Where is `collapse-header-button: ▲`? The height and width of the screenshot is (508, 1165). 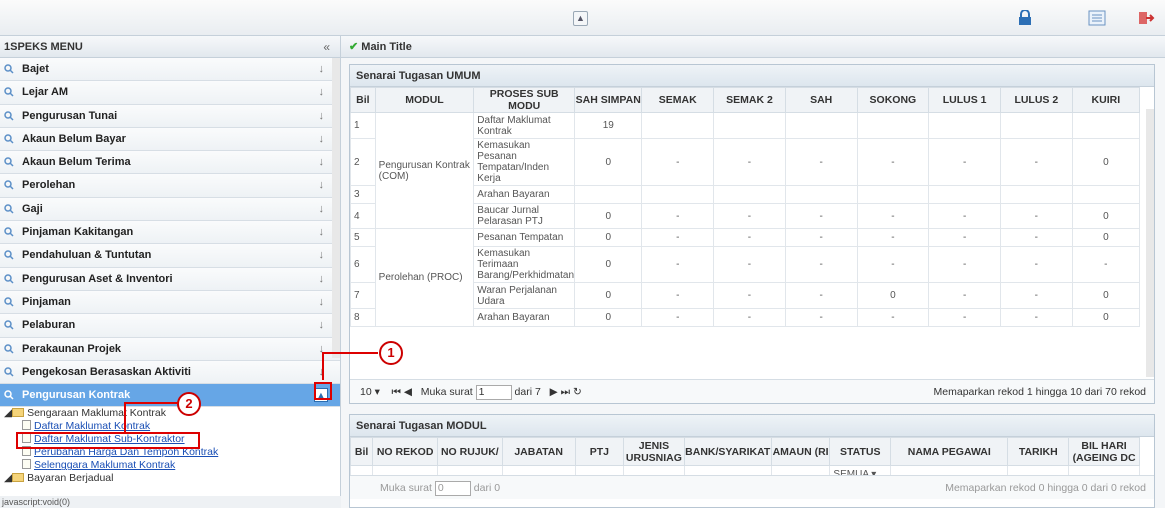
collapse-header-button: ▲ is located at coordinates (580, 18).